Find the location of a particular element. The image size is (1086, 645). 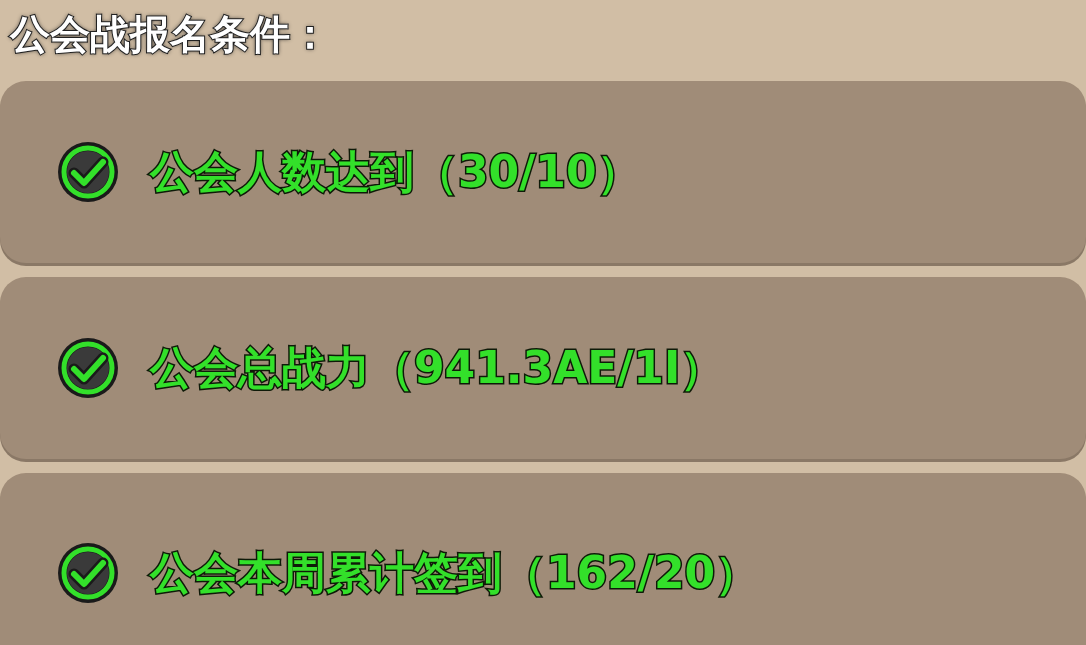

condition-text: 公会总战力（941.3AE/1I） is located at coordinates (437, 368).